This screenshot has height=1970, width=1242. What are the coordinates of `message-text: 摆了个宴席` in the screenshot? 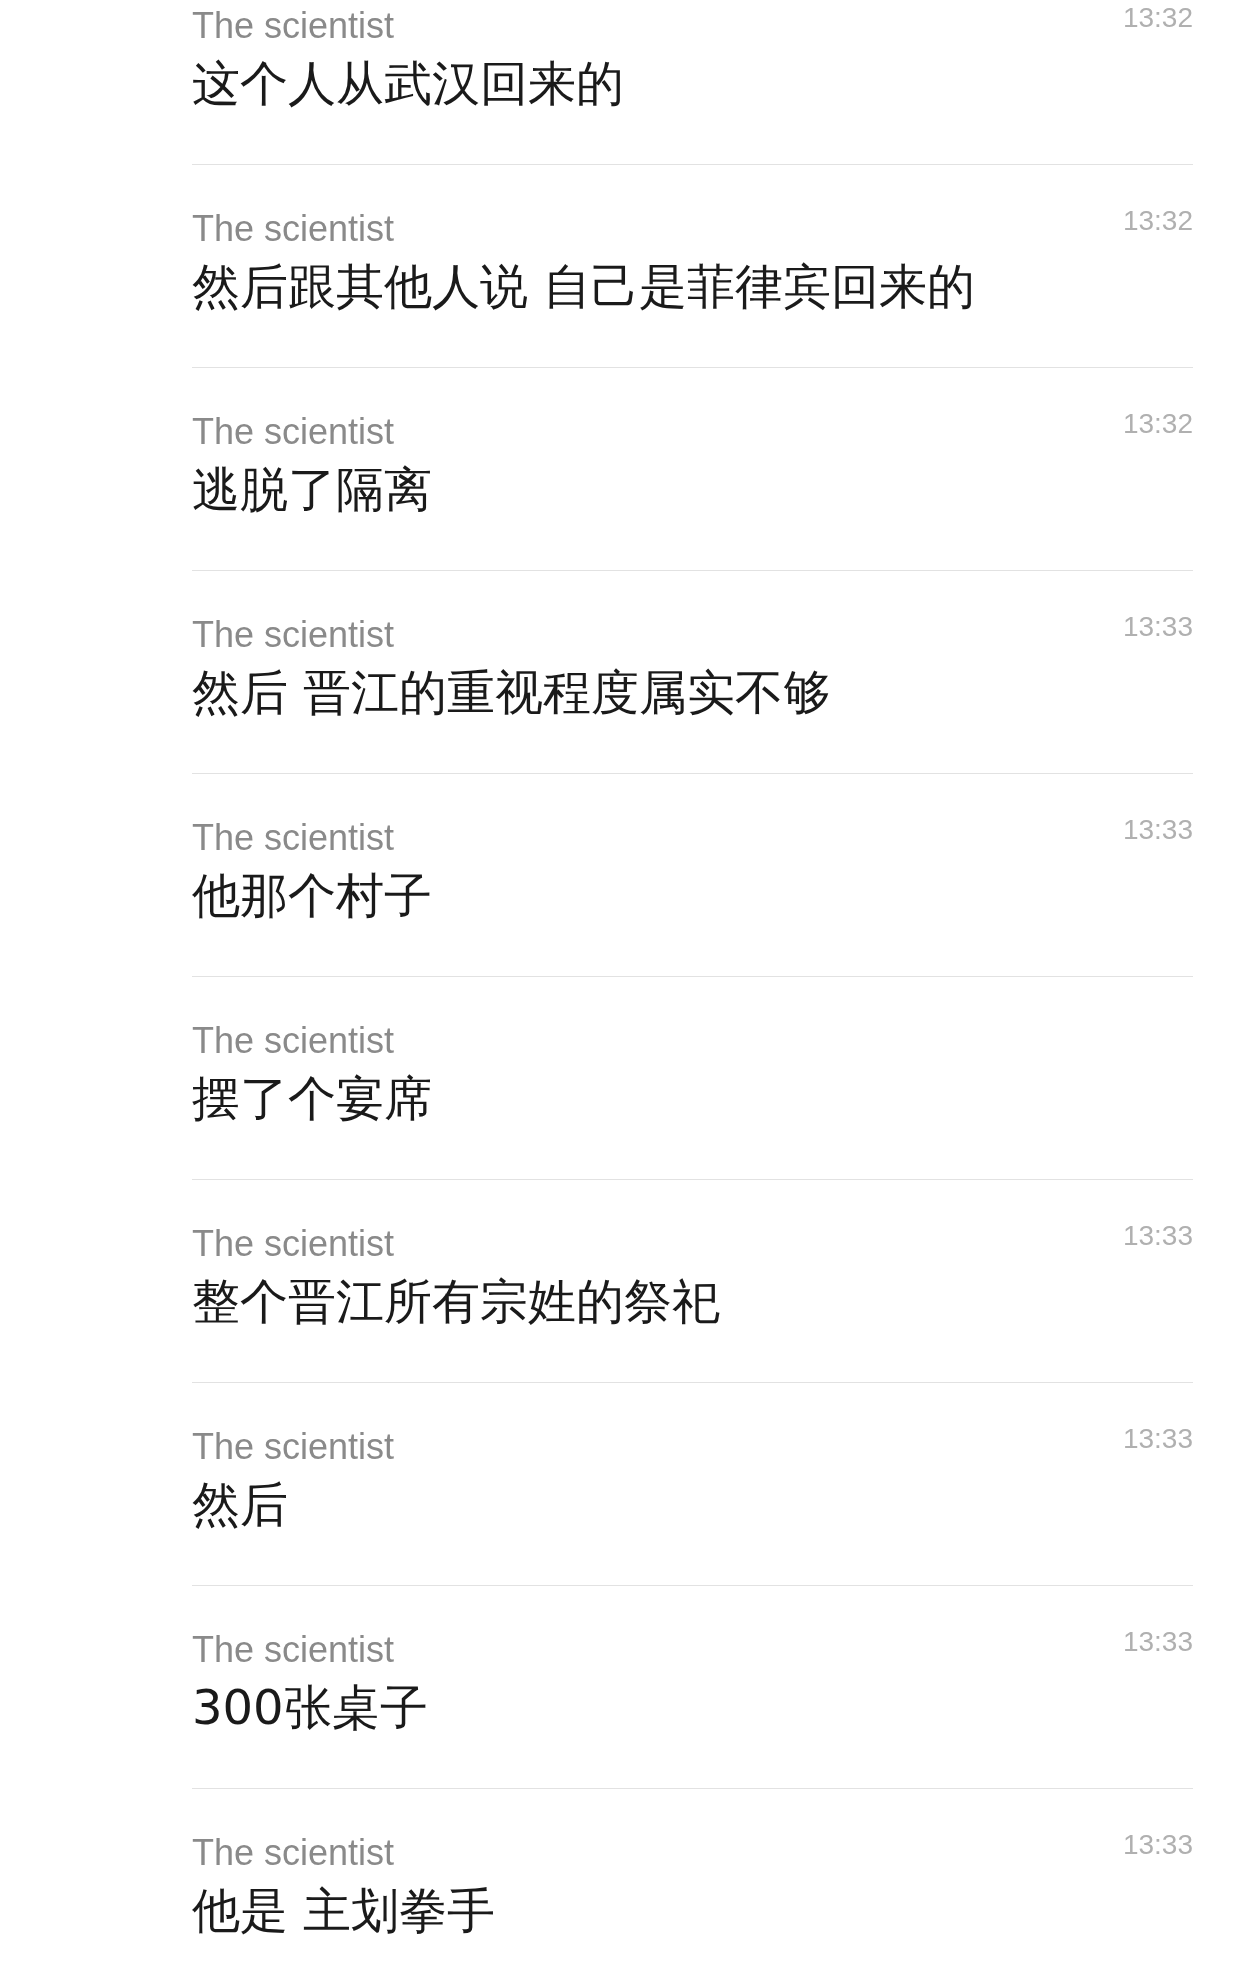 It's located at (312, 1098).